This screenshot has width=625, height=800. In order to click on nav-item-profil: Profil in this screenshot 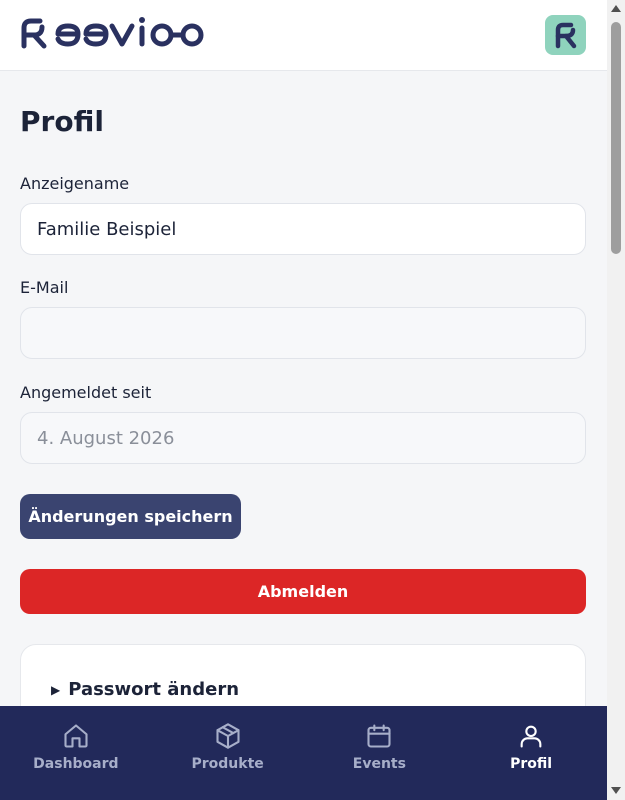, I will do `click(531, 753)`.